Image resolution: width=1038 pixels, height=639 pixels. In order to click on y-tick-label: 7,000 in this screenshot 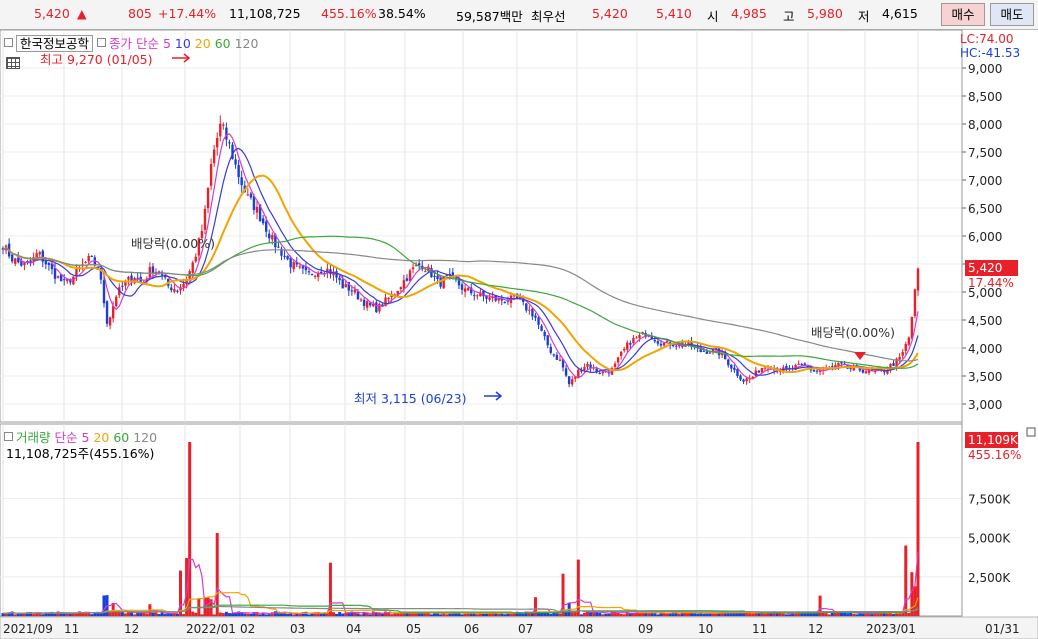, I will do `click(985, 181)`.